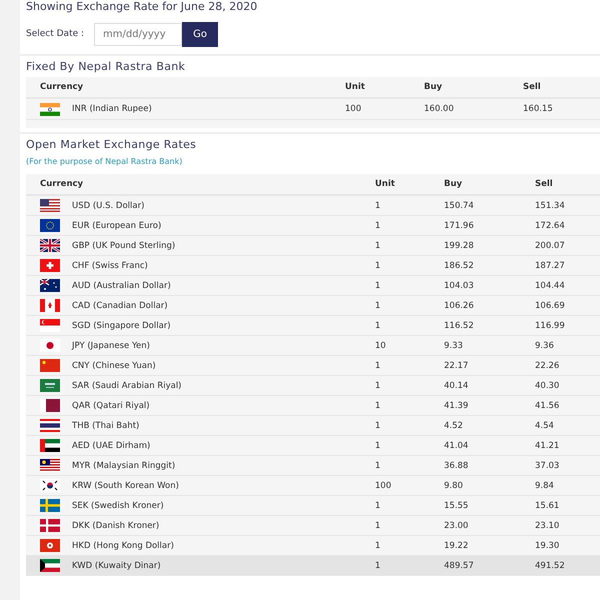  I want to click on sell-rate: 41.21, so click(547, 445).